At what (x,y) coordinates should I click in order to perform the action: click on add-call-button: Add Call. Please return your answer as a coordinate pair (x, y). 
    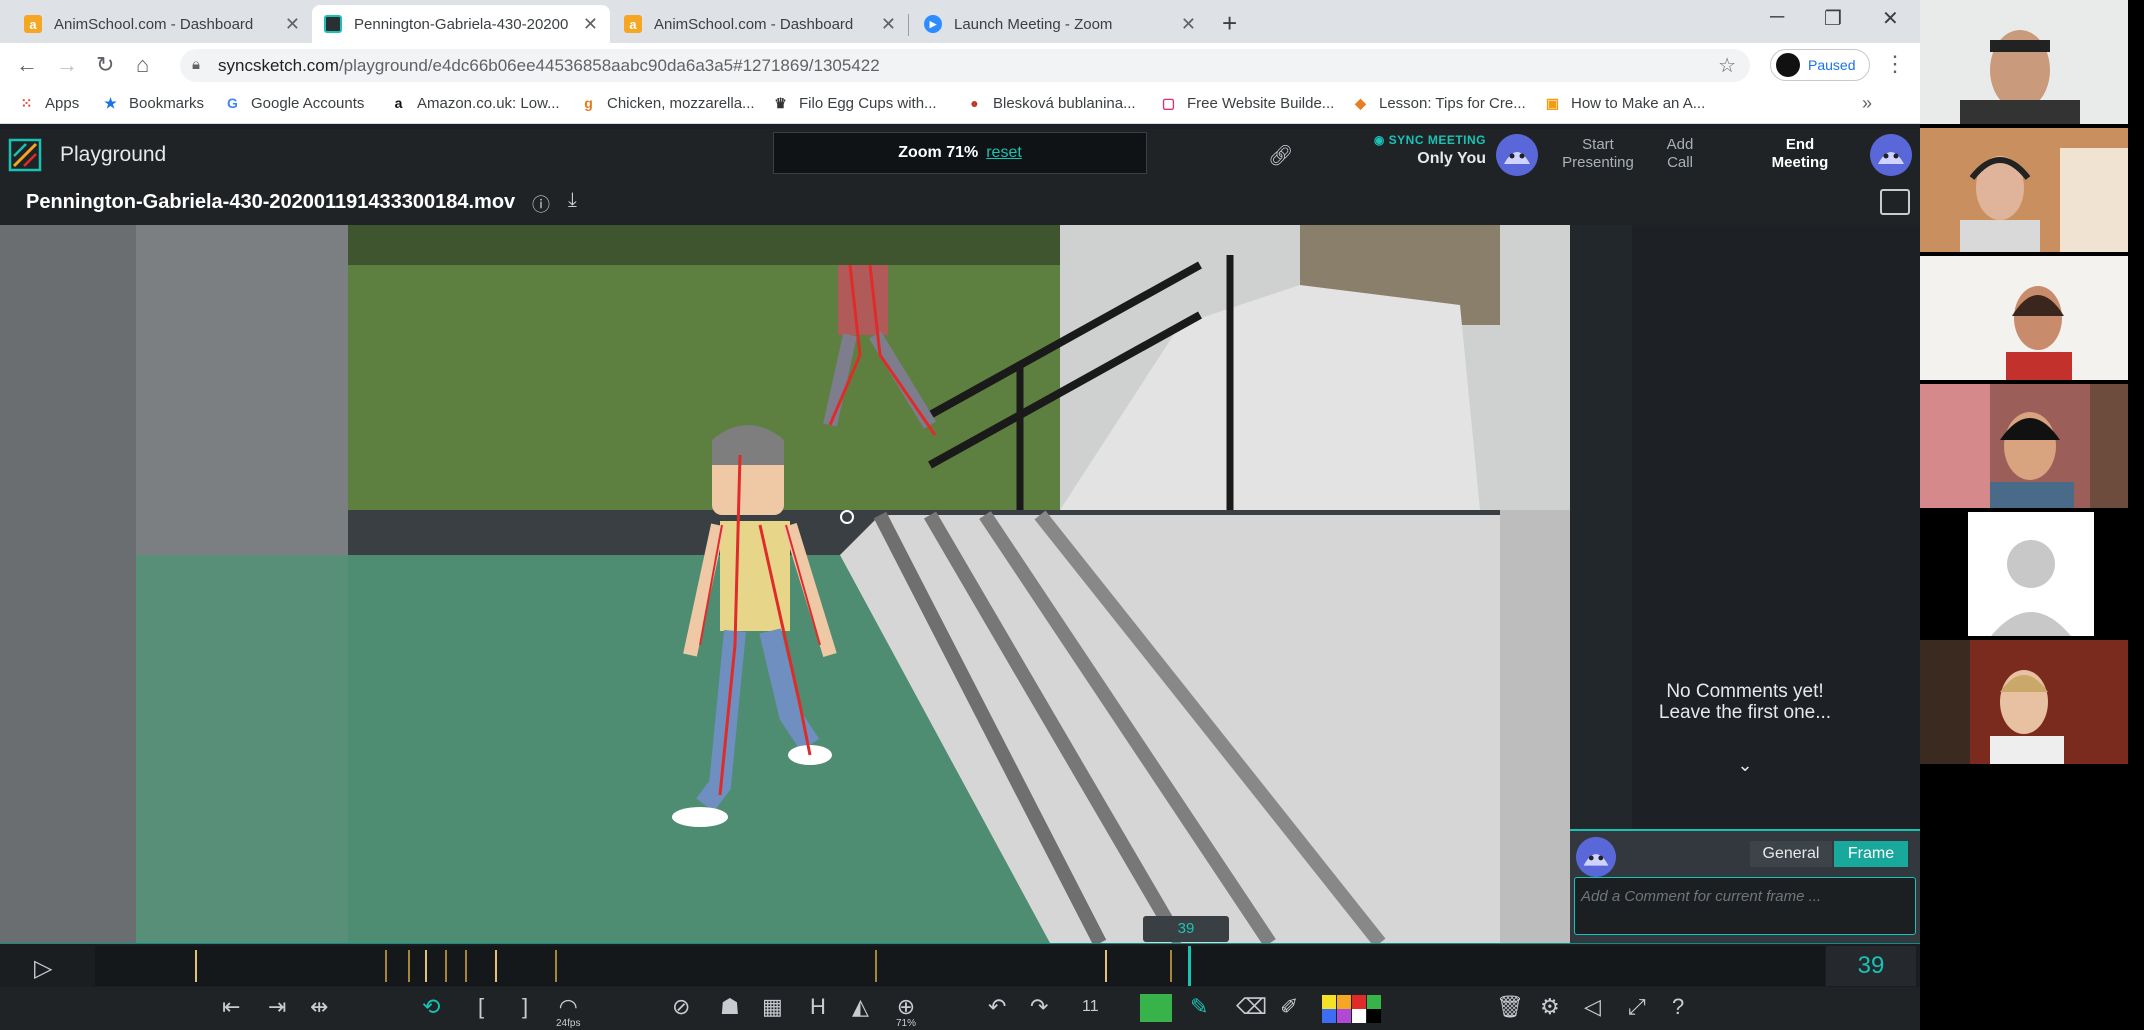
    Looking at the image, I should click on (1680, 154).